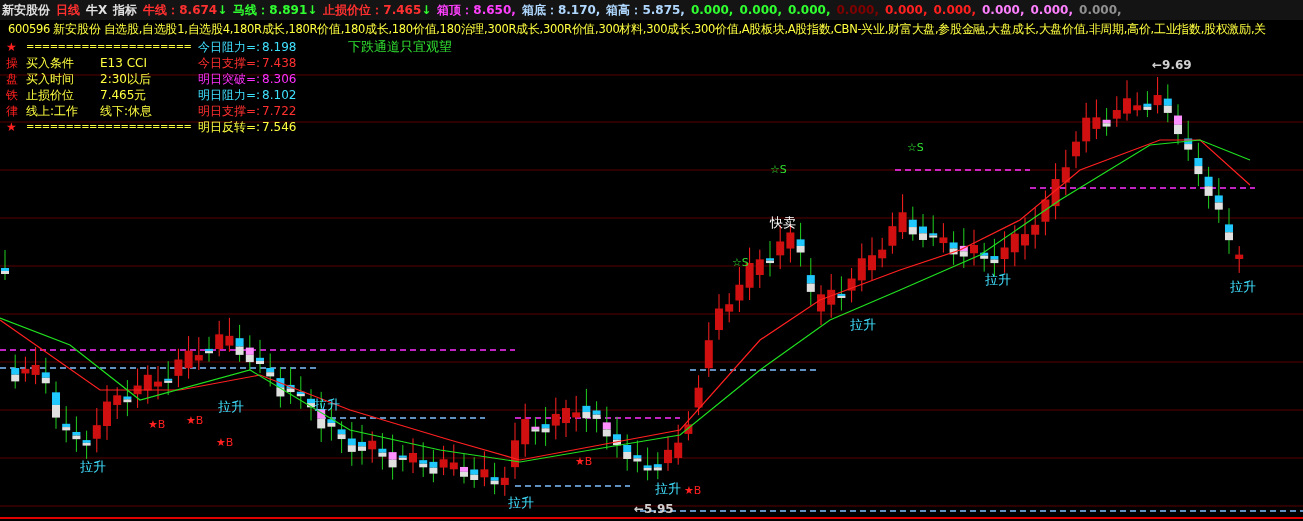 This screenshot has height=521, width=1303. I want to click on indicator-label: 箱高：, so click(624, 10).